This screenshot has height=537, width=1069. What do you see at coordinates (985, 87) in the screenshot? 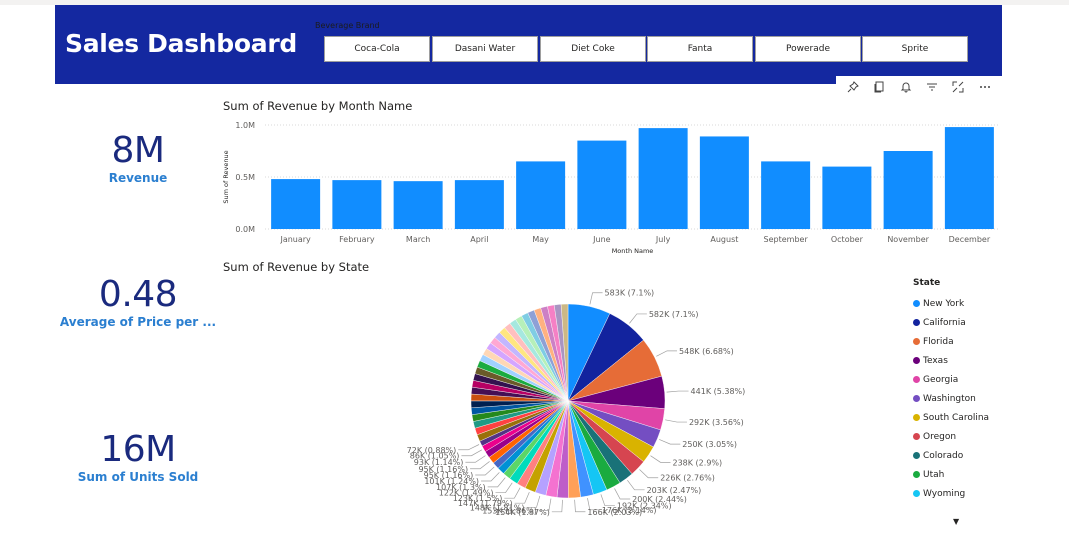
I see `more-options-icon` at bounding box center [985, 87].